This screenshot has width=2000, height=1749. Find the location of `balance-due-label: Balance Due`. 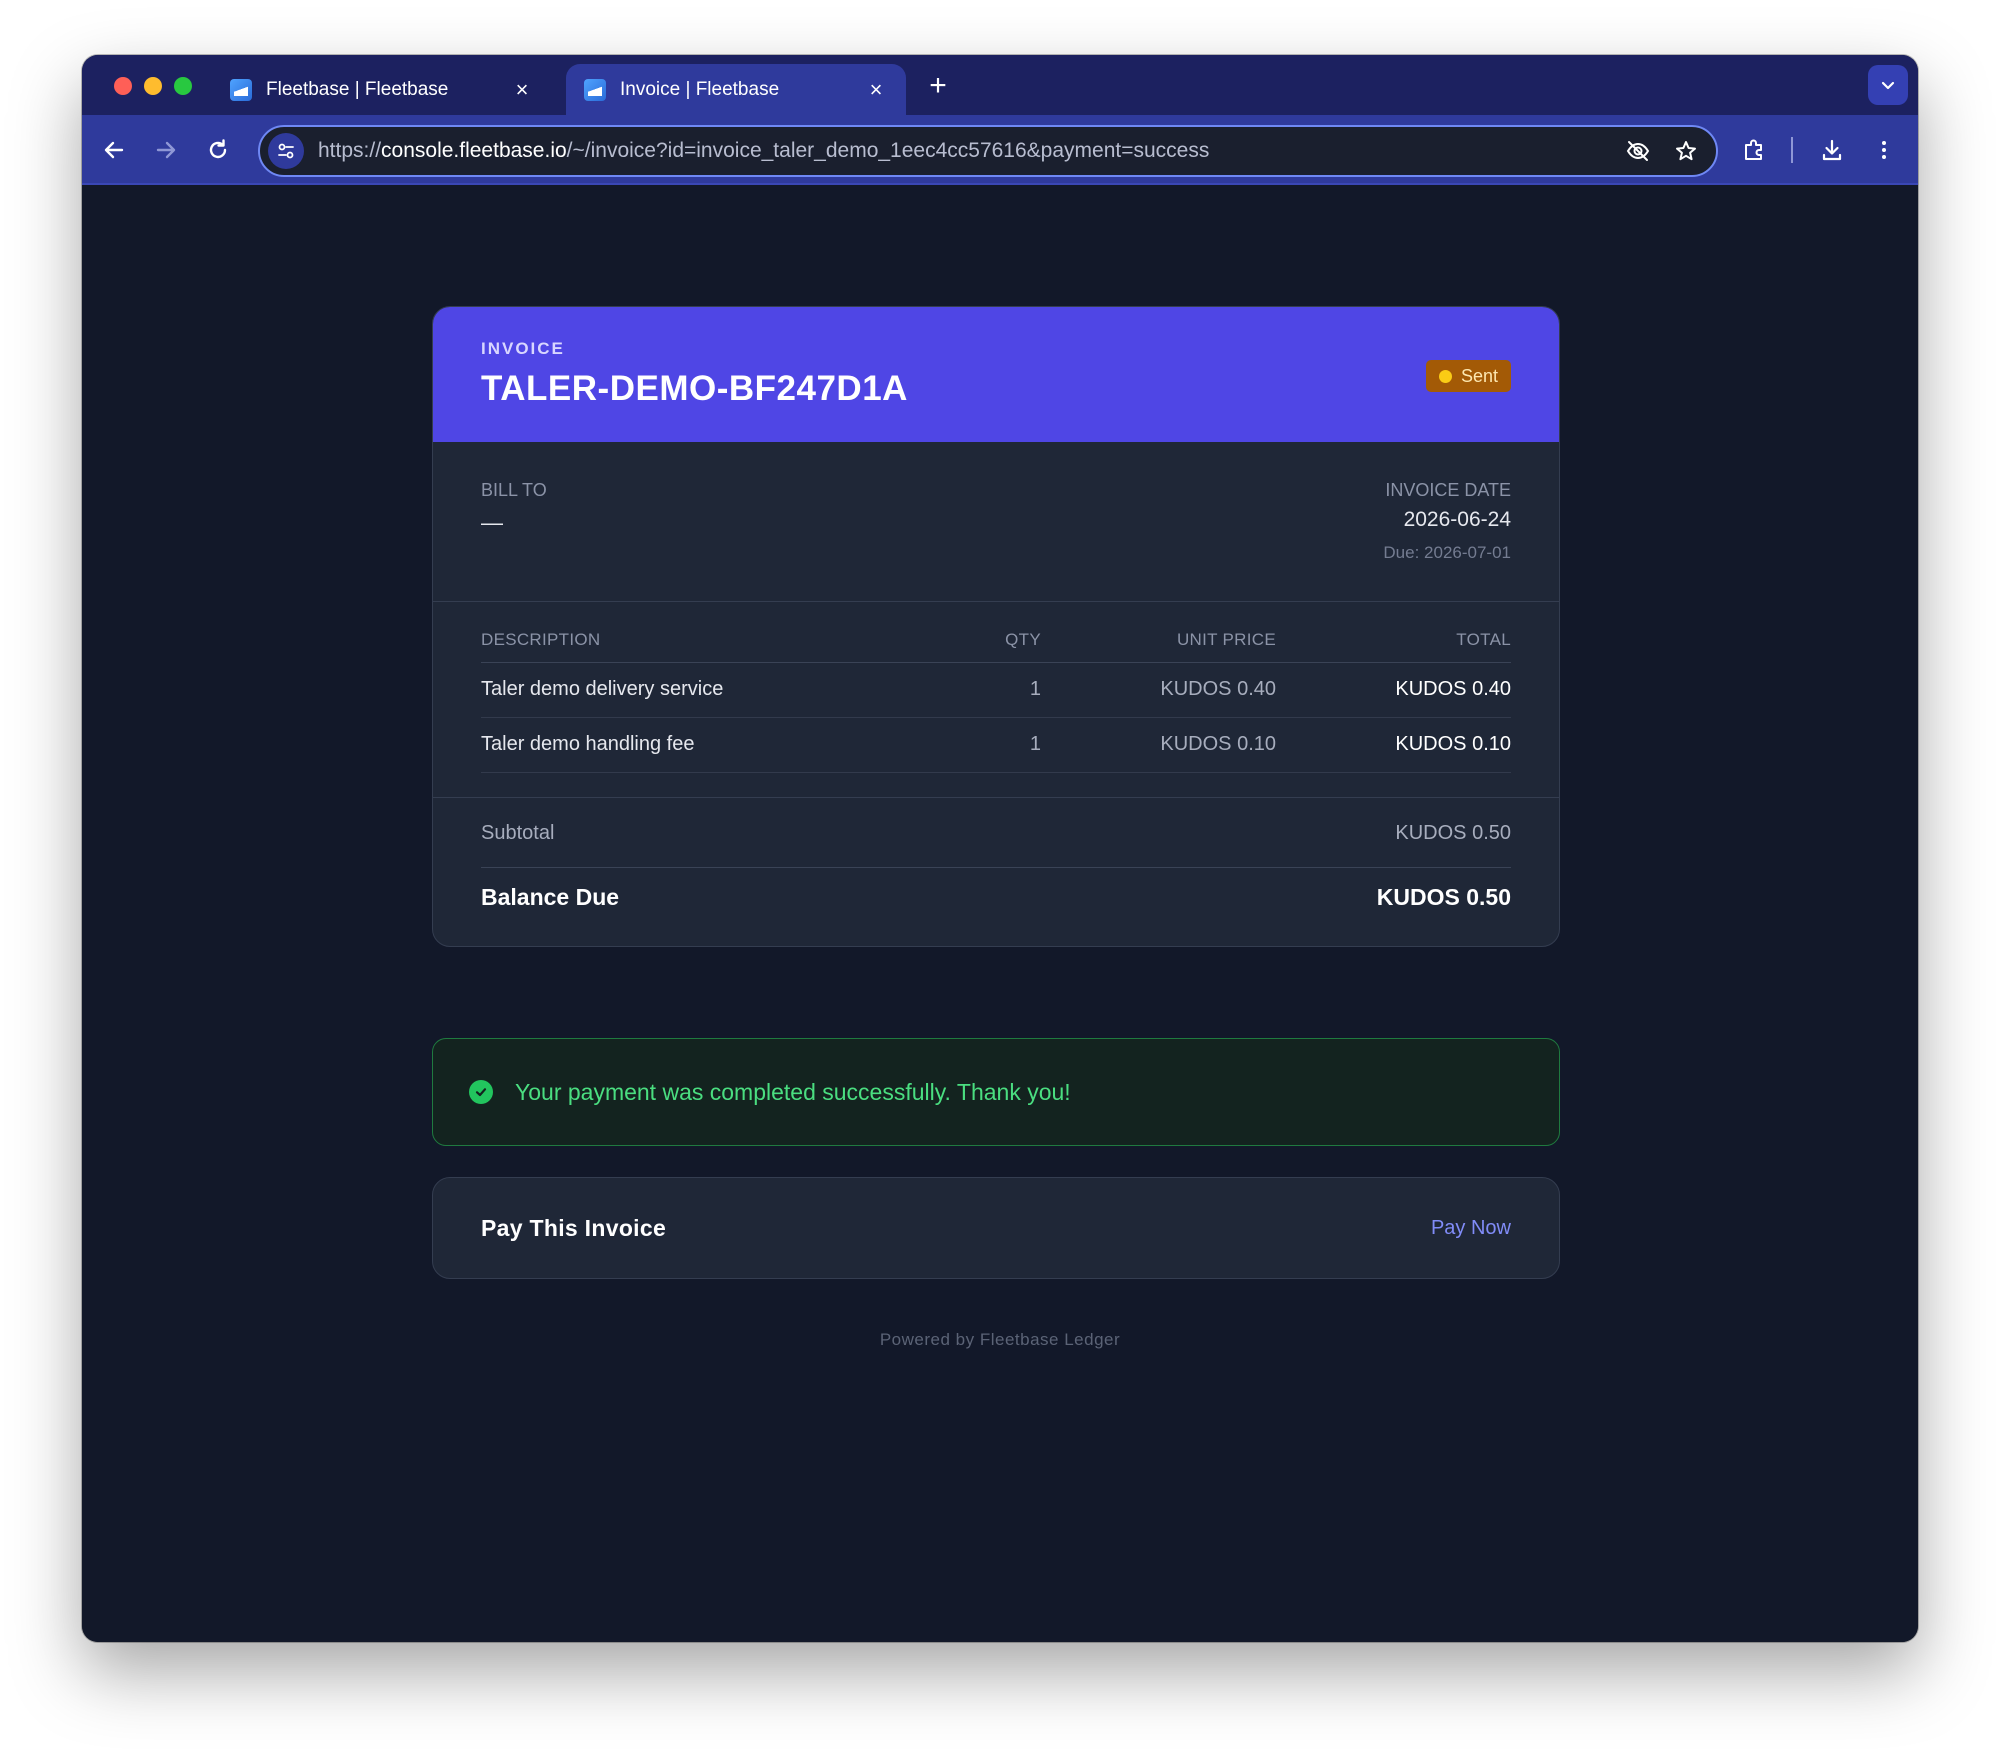

balance-due-label: Balance Due is located at coordinates (550, 897).